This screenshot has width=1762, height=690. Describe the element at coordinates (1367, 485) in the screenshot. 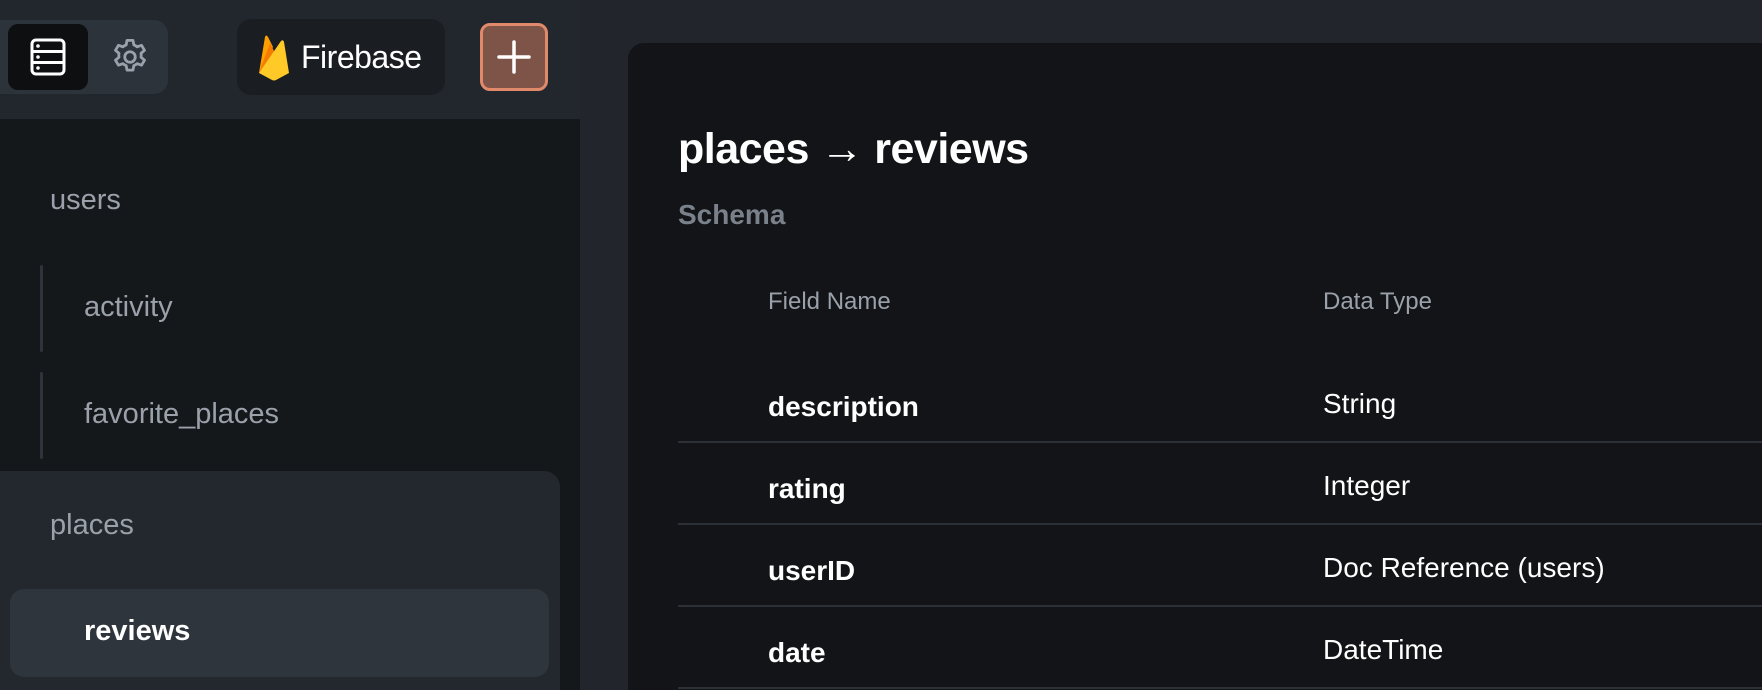

I see `data-type-cell: Integer` at that location.